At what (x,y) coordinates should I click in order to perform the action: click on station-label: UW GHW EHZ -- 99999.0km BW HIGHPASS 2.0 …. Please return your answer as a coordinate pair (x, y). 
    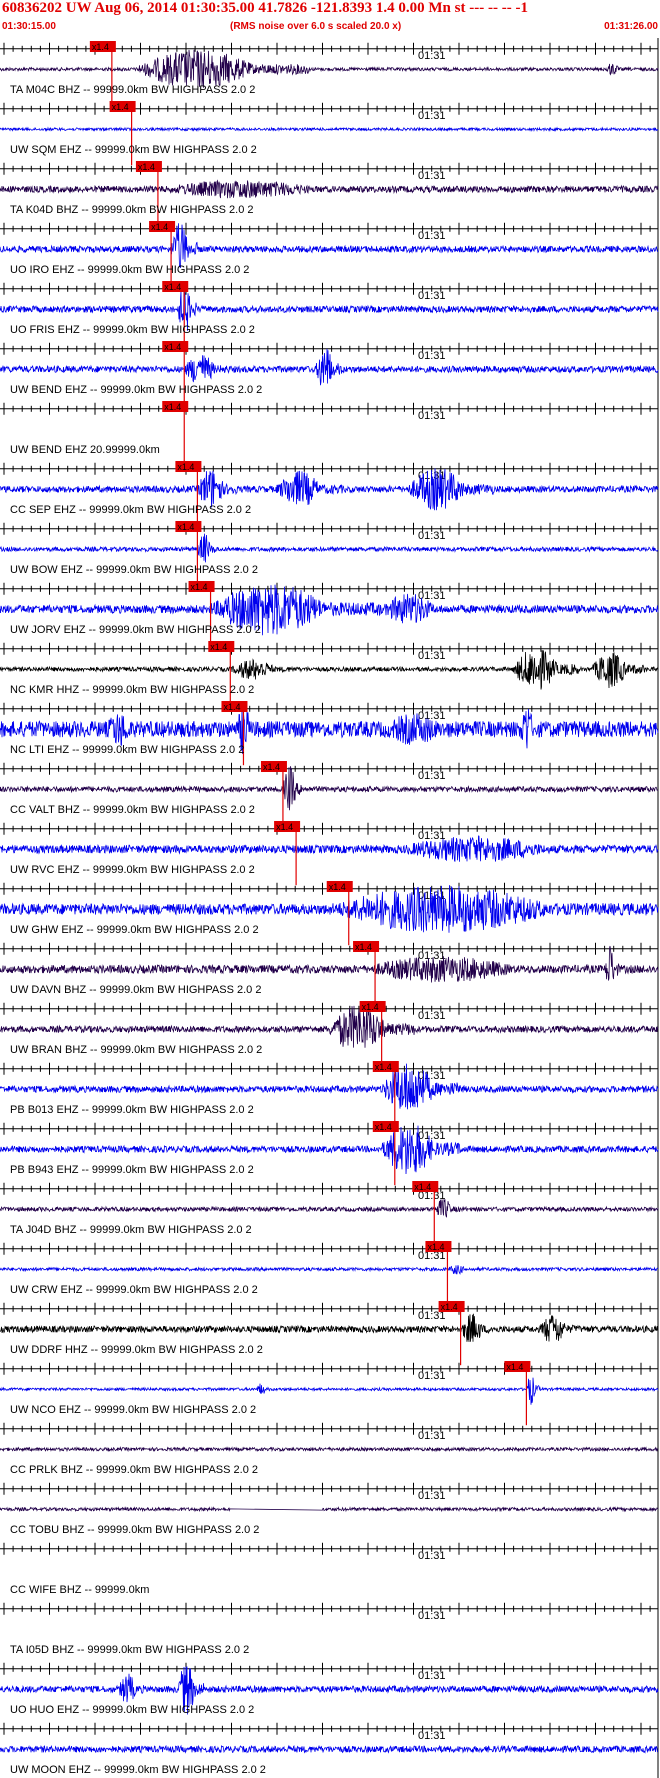
    Looking at the image, I should click on (134, 930).